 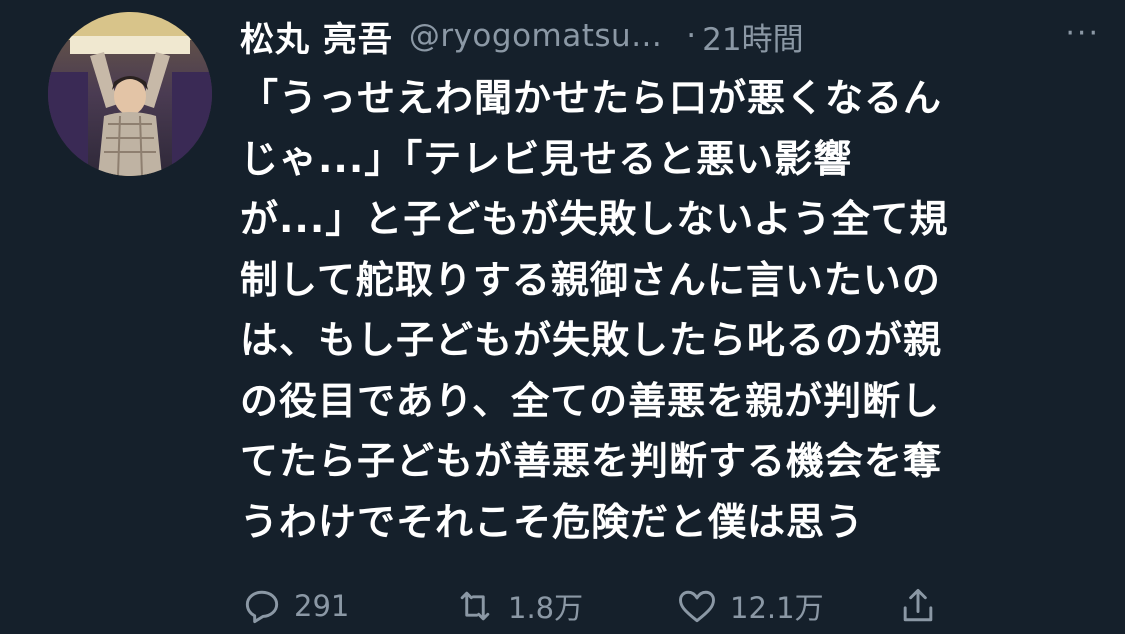 What do you see at coordinates (475, 606) in the screenshot?
I see `retweet-icon` at bounding box center [475, 606].